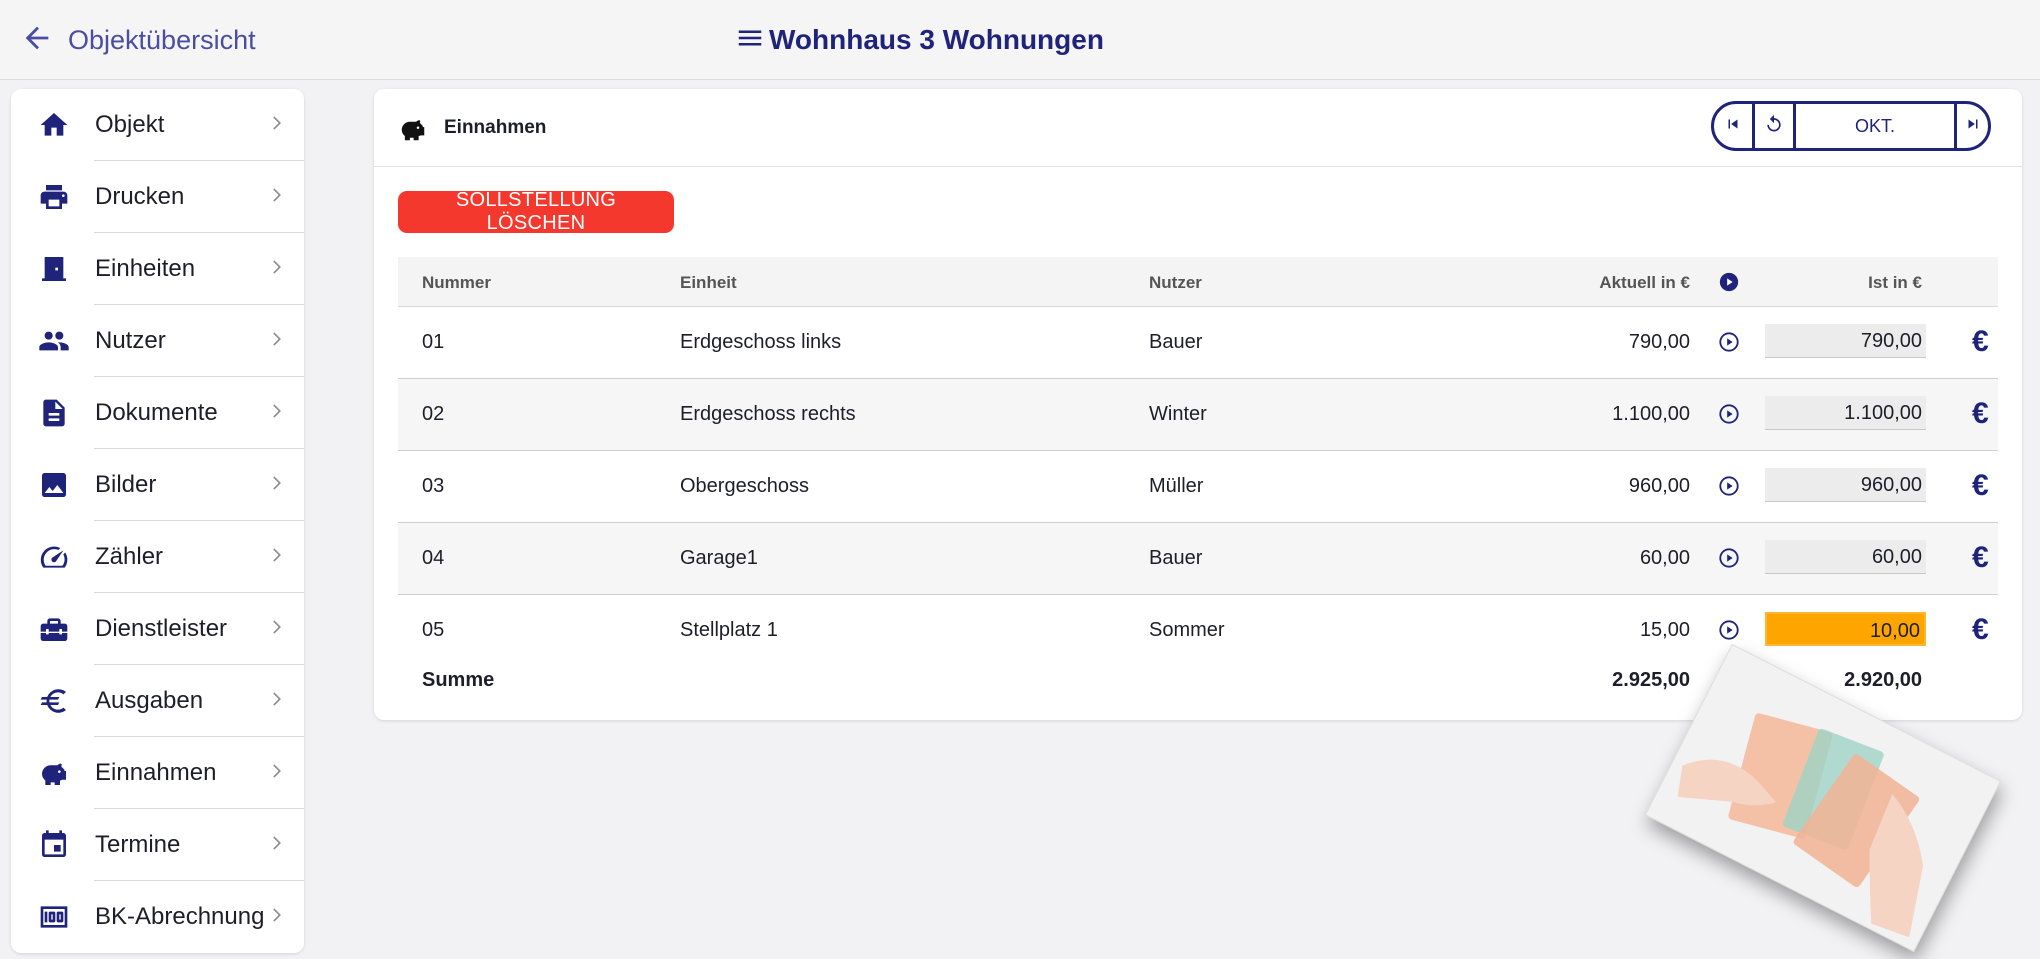 This screenshot has height=959, width=2040. I want to click on cell-nutzer: Sommer, so click(1187, 630).